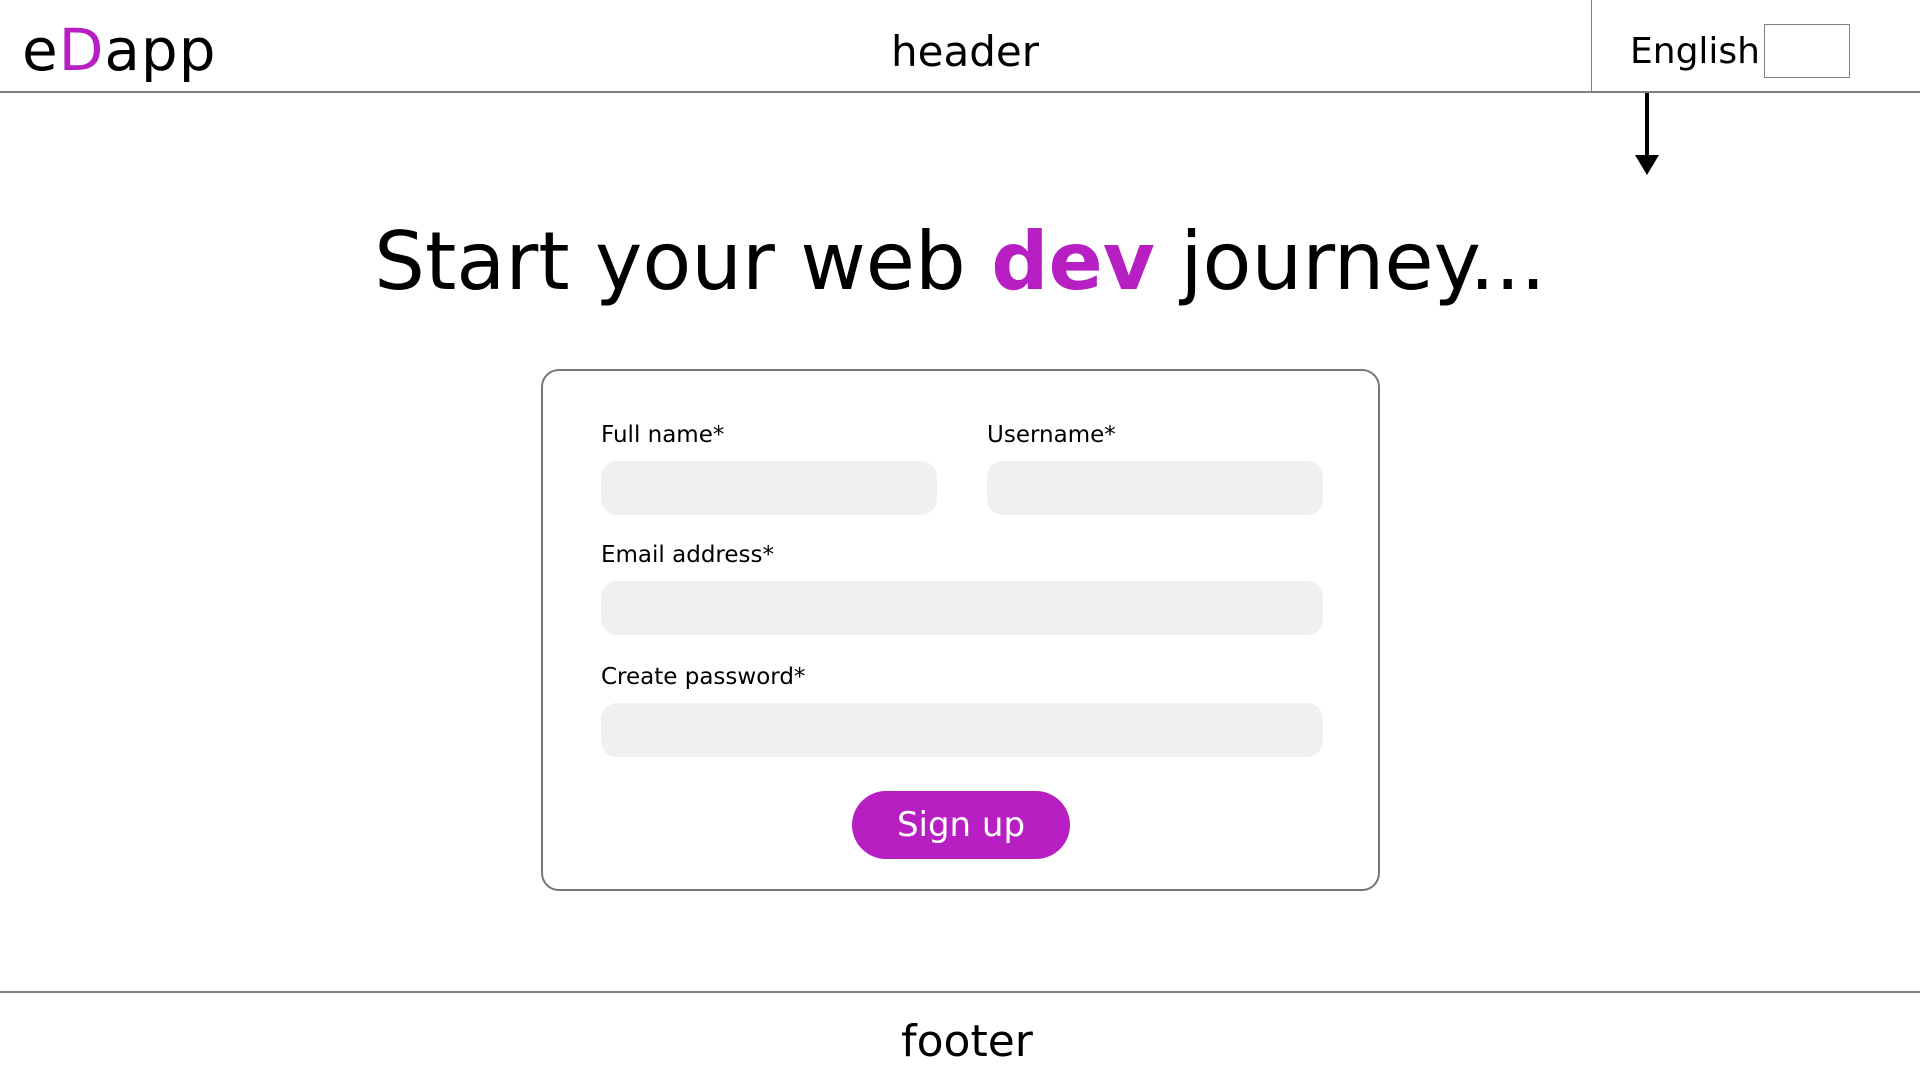  I want to click on email-input, so click(962, 608).